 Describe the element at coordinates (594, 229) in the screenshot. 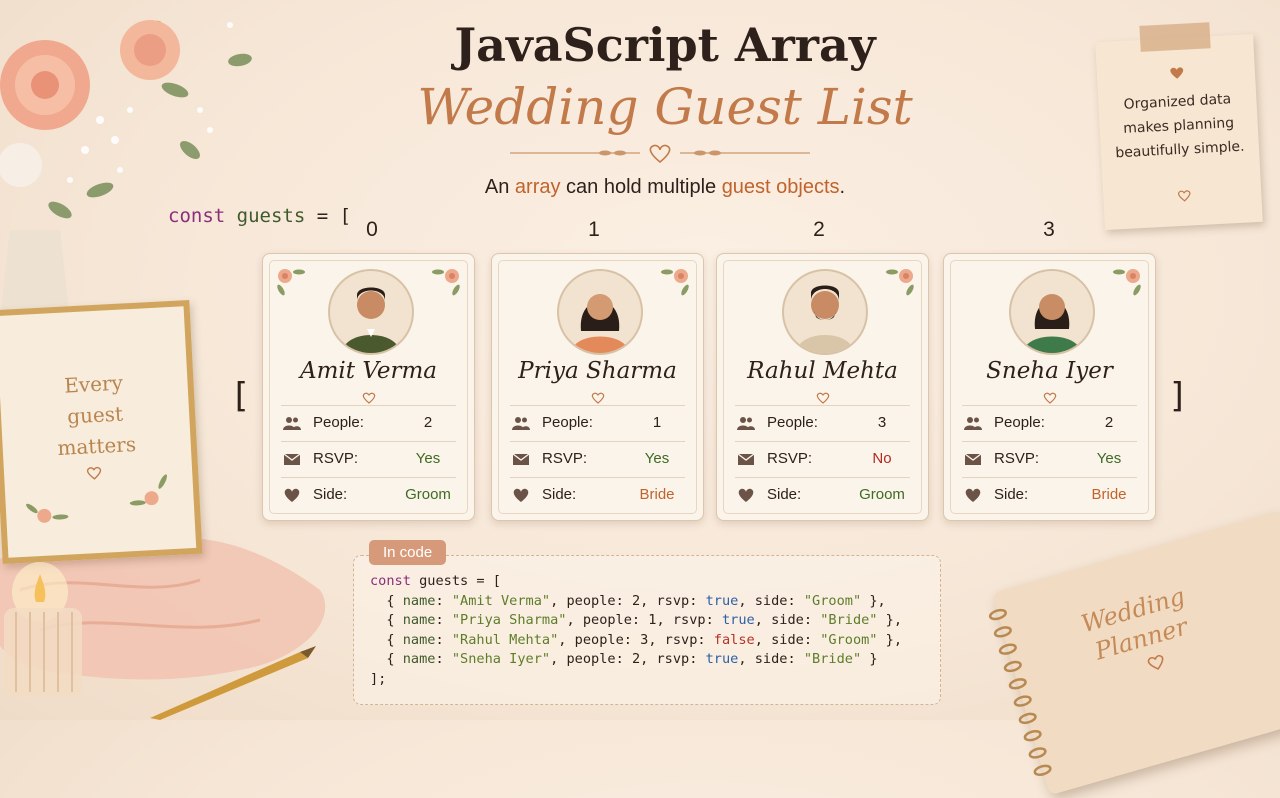

I see `array-index-1: 1` at that location.